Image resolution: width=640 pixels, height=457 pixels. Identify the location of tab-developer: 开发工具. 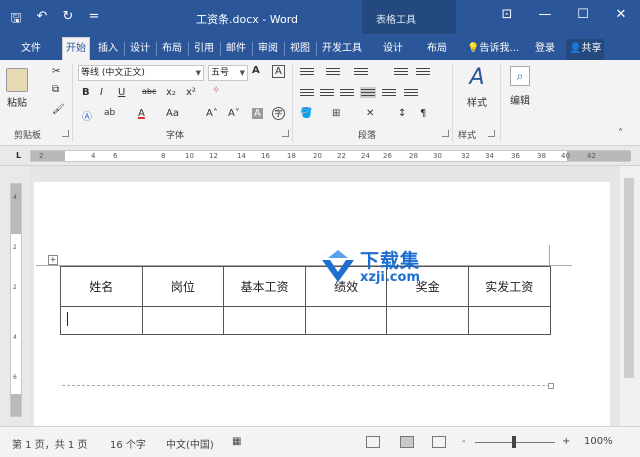
(342, 49).